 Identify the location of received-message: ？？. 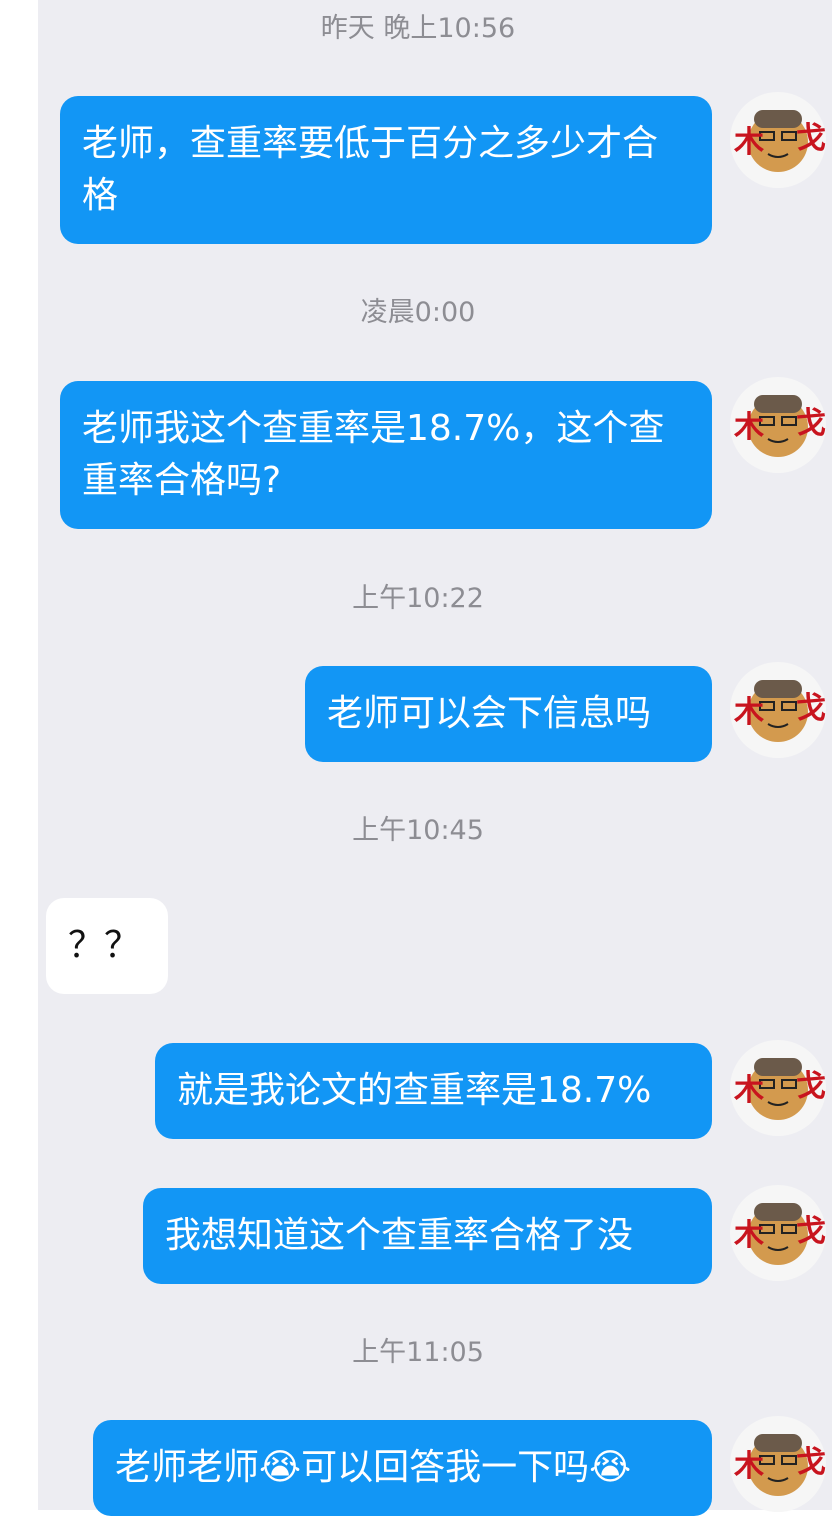
(107, 946).